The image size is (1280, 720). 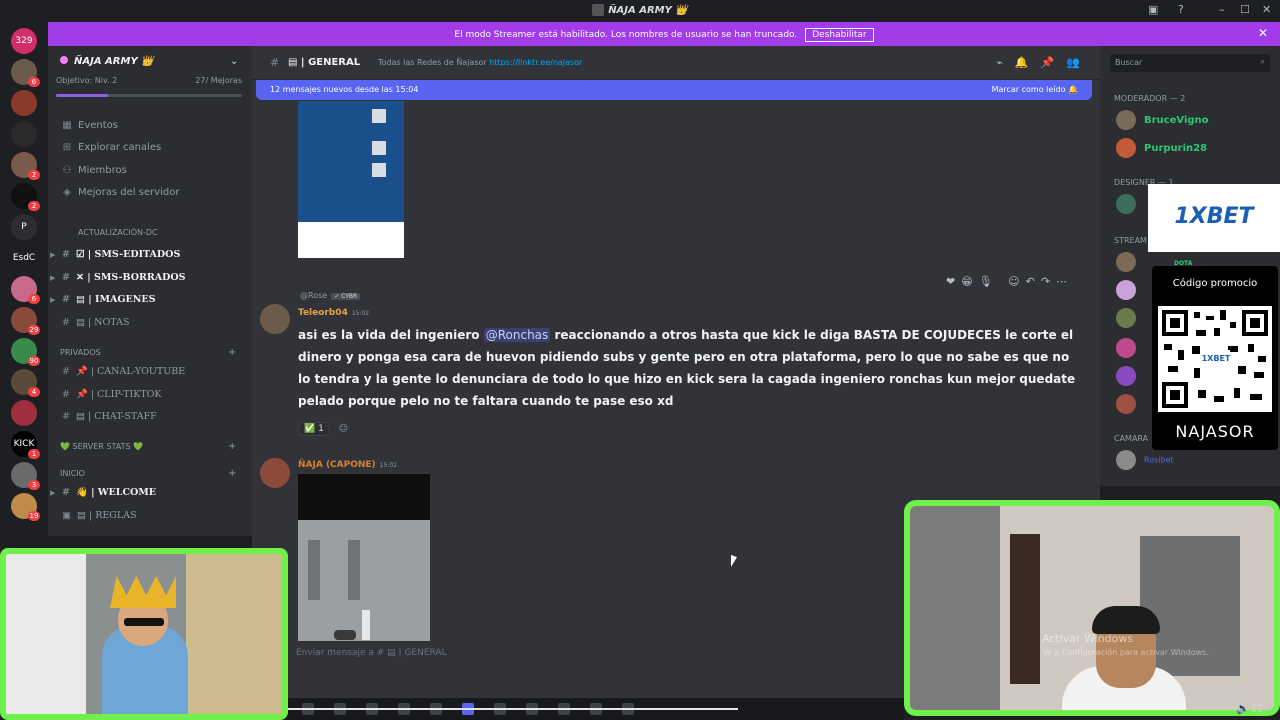 What do you see at coordinates (103, 299) in the screenshot?
I see `channel-imagenes: ▶ # ▤ | IMAGENES` at bounding box center [103, 299].